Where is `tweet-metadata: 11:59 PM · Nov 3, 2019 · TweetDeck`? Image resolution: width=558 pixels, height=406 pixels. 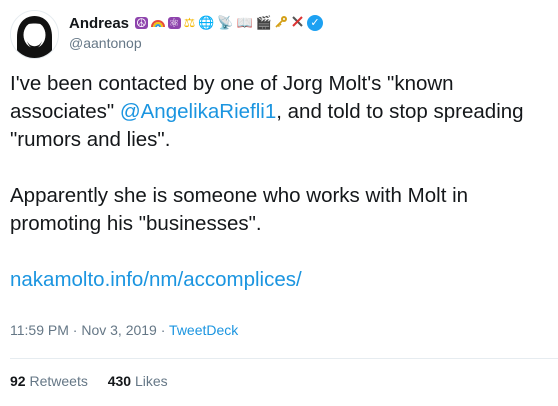 tweet-metadata: 11:59 PM · Nov 3, 2019 · TweetDeck is located at coordinates (124, 330).